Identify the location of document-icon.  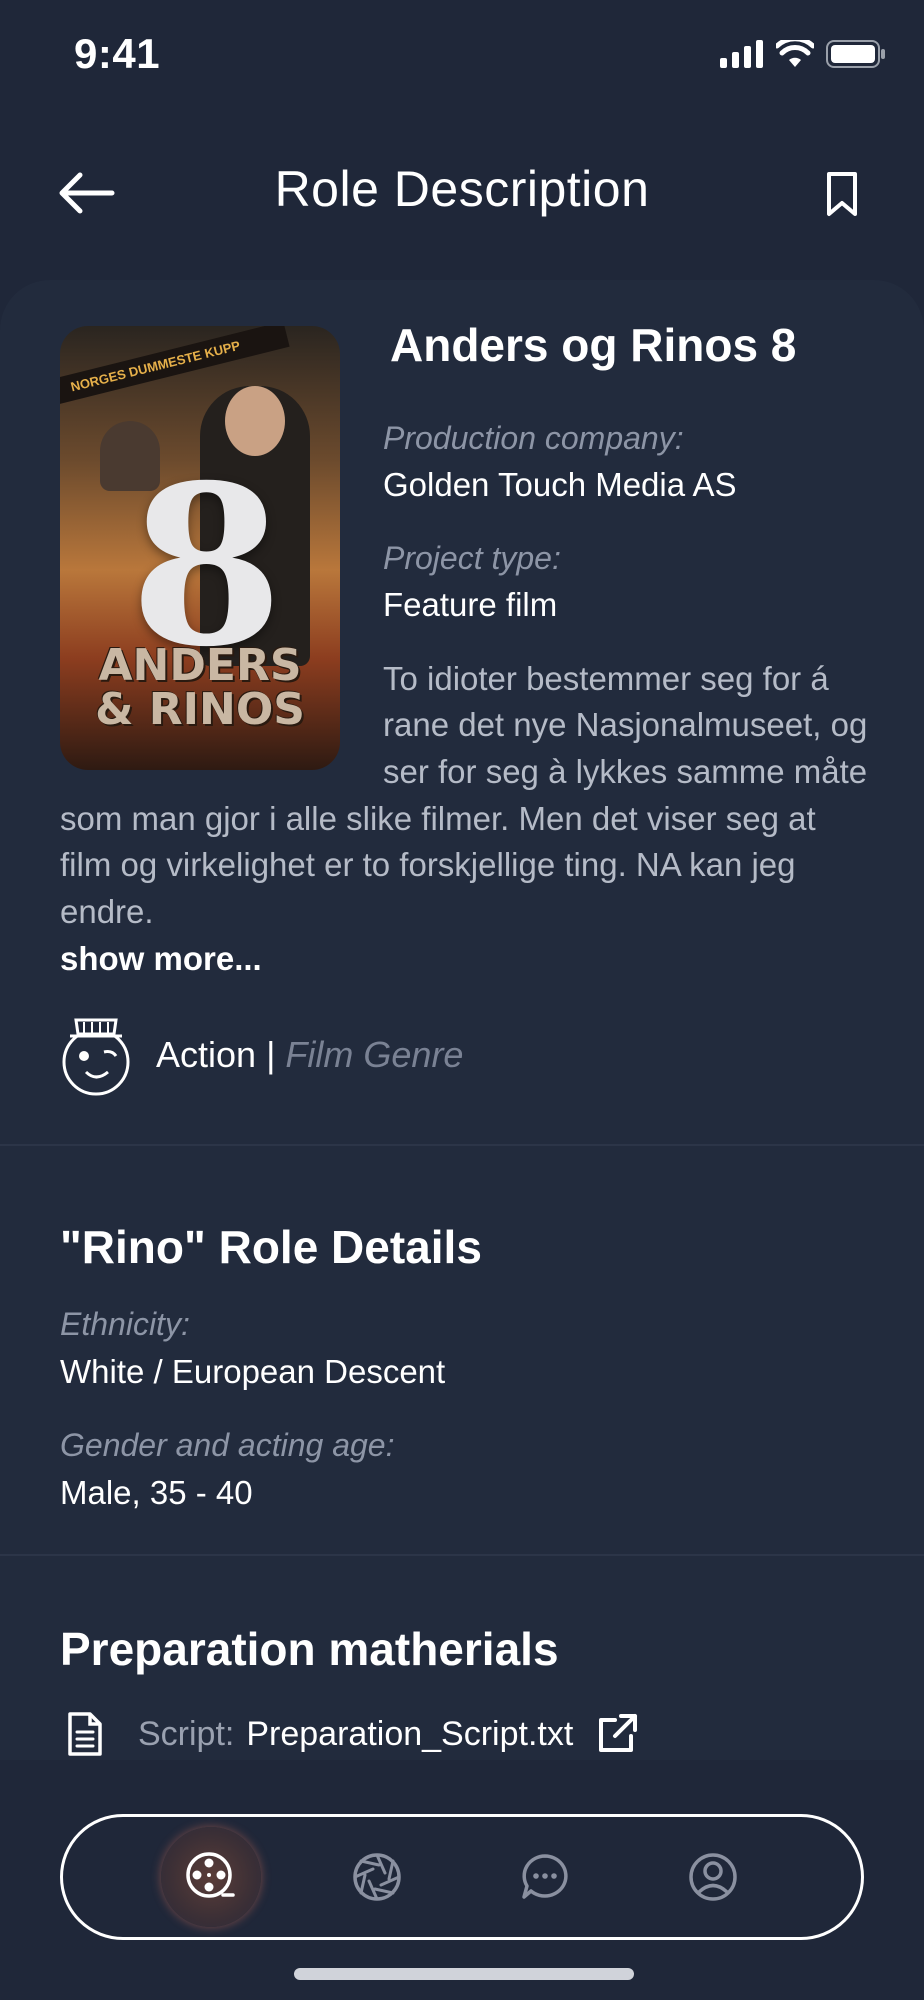
(85, 1734).